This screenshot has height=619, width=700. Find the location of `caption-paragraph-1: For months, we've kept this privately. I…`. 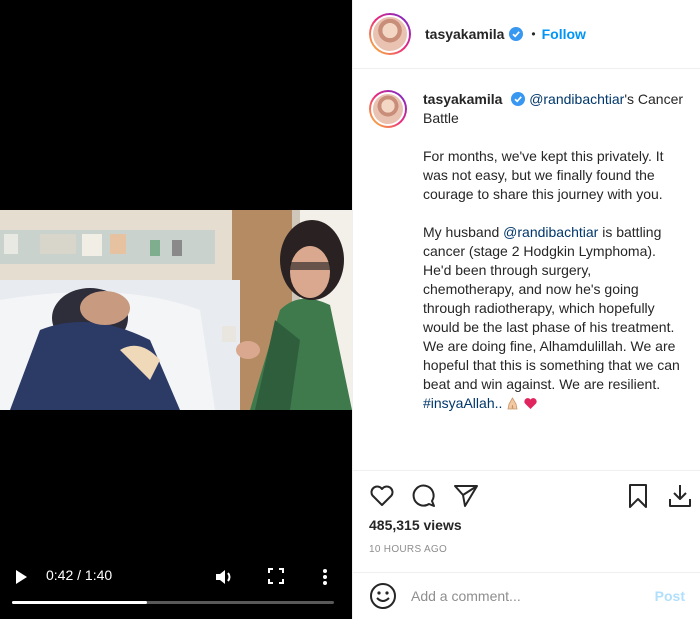

caption-paragraph-1: For months, we've kept this privately. I… is located at coordinates (543, 175).